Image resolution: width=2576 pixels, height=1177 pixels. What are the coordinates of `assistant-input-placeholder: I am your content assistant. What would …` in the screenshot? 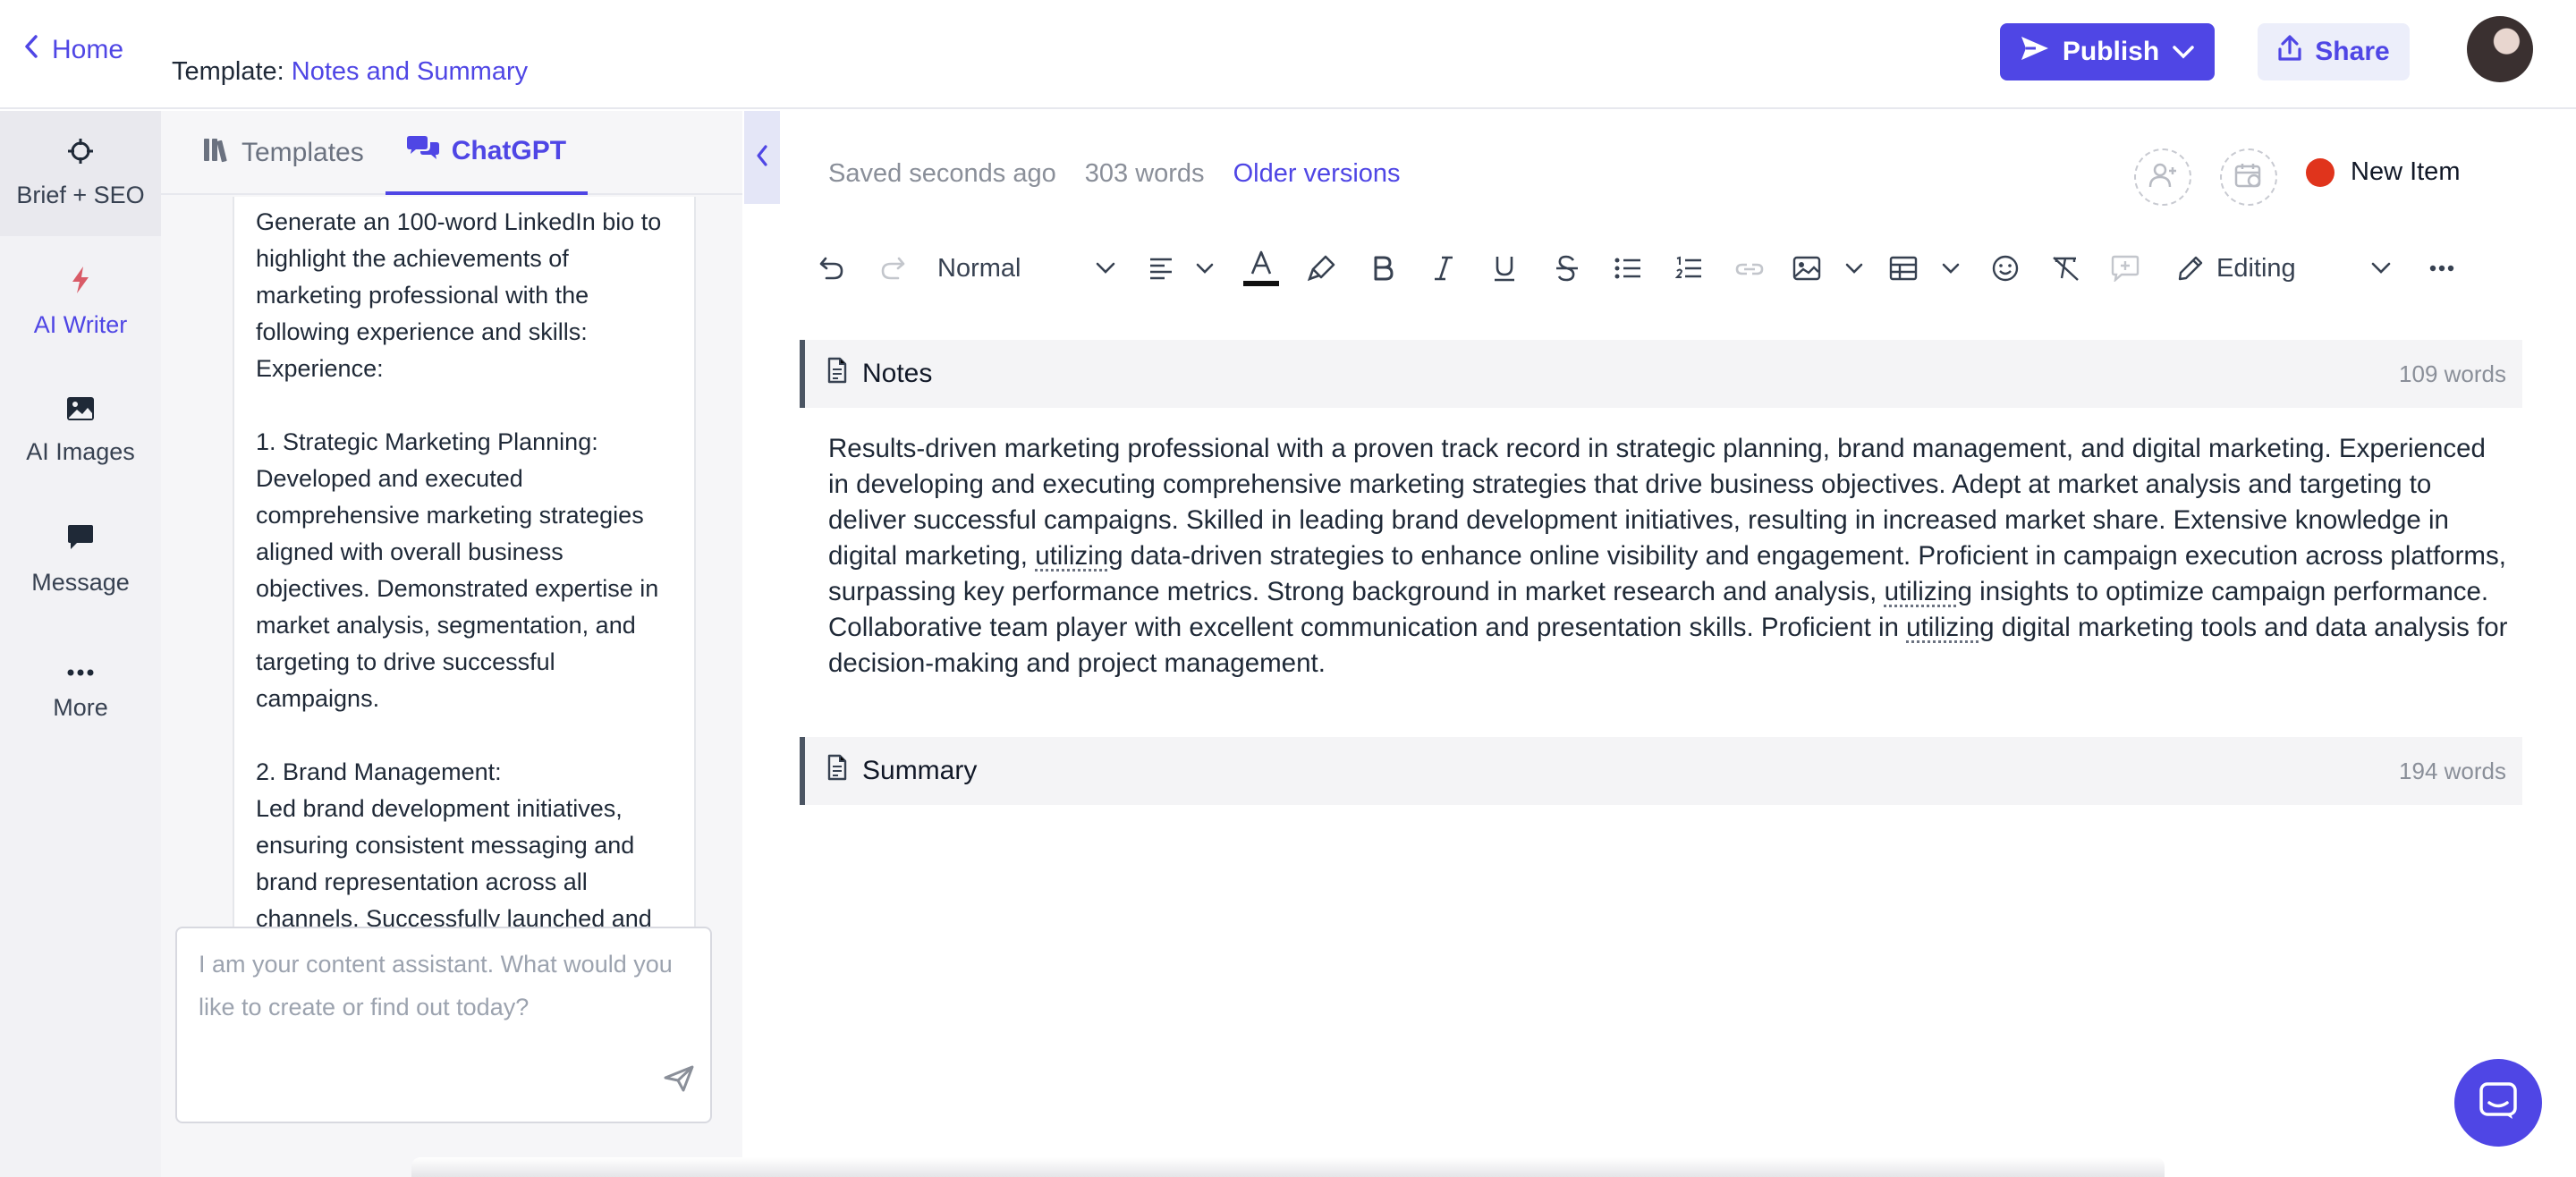 It's located at (436, 985).